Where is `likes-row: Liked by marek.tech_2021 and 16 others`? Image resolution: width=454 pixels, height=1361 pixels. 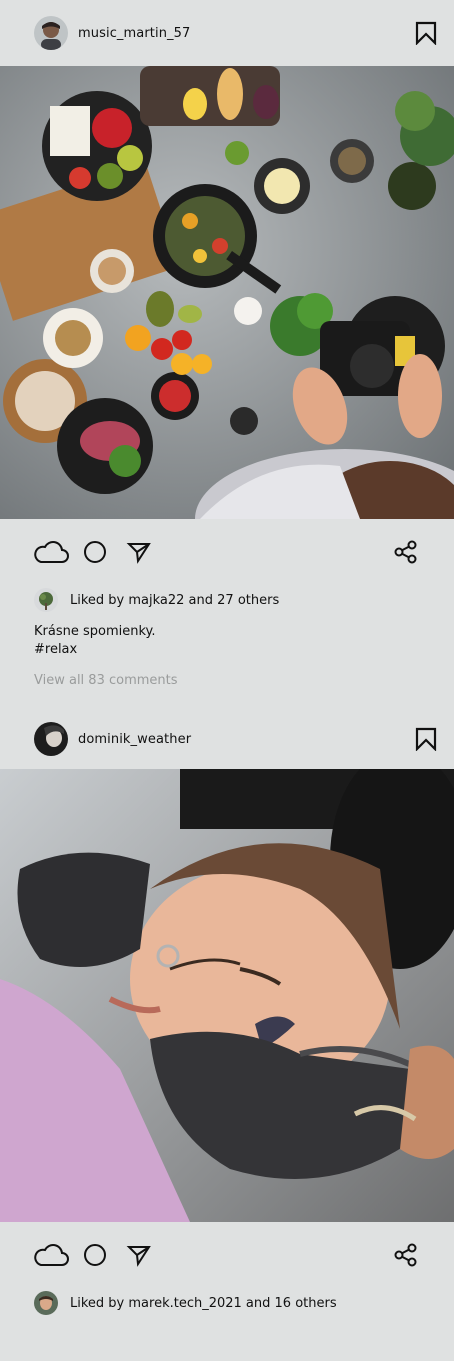
likes-row: Liked by marek.tech_2021 and 16 others is located at coordinates (227, 1303).